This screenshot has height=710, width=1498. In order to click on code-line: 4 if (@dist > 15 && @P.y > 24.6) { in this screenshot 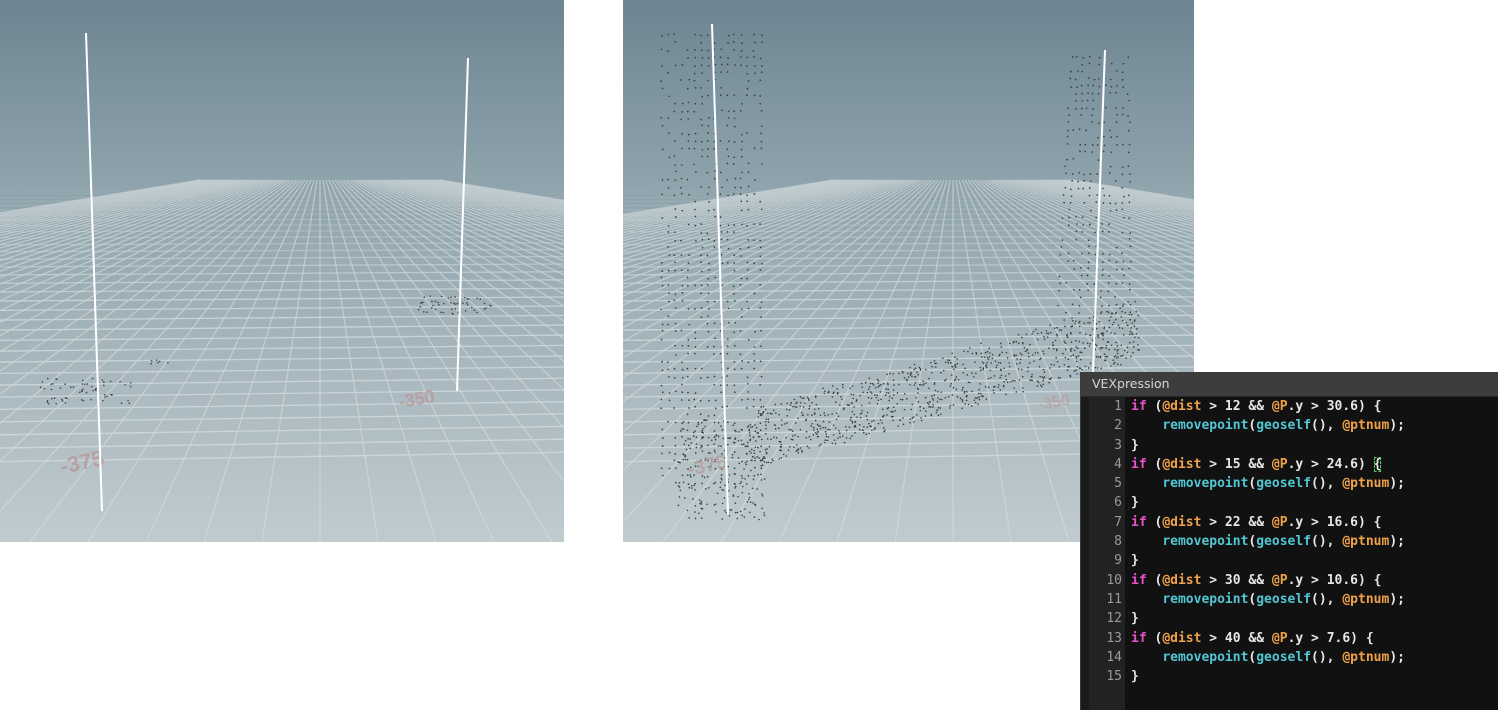, I will do `click(1293, 464)`.